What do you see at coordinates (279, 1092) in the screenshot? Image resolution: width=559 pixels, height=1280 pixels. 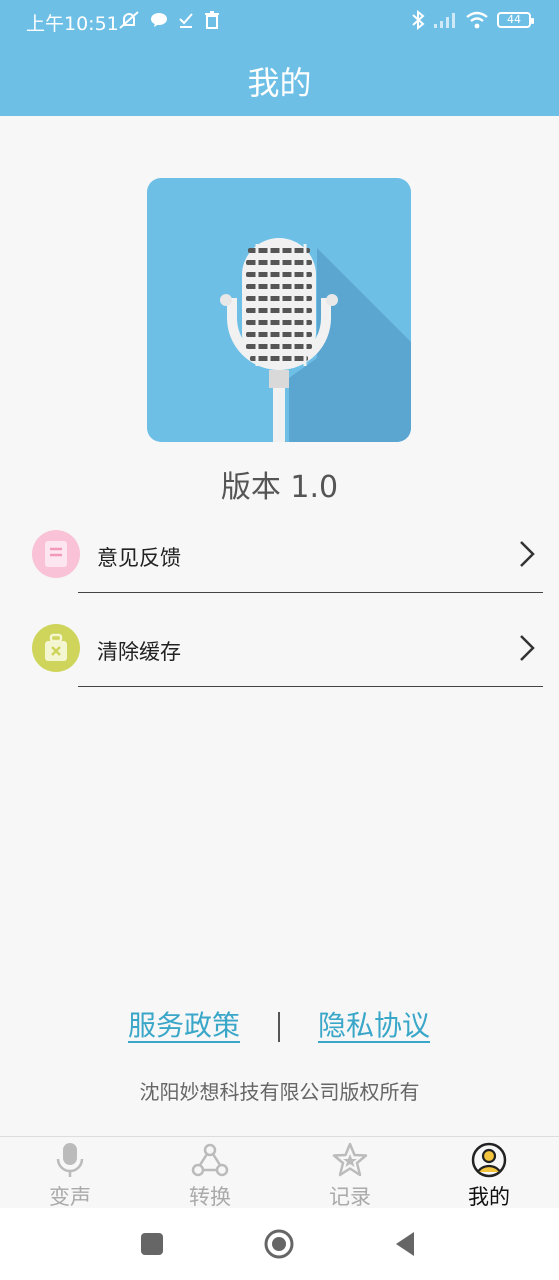 I see `copyright-text: 沈阳妙想科技有限公司版权所有` at bounding box center [279, 1092].